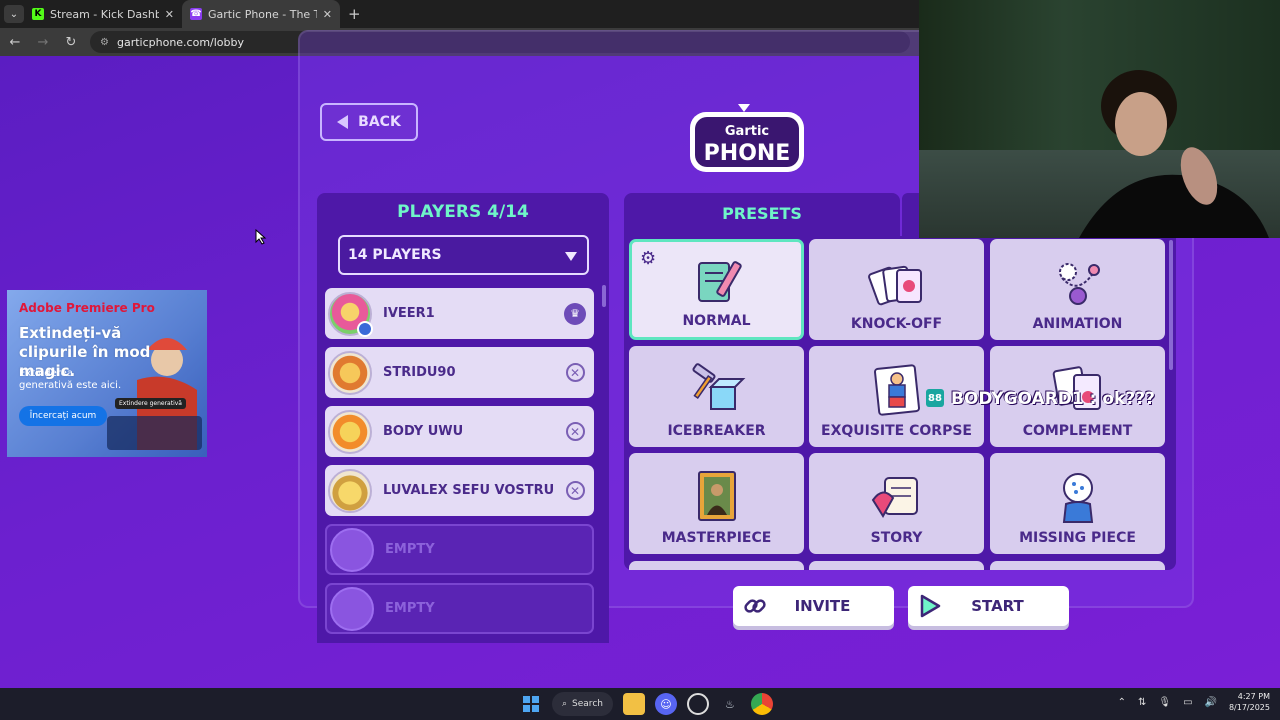 The image size is (1280, 720). What do you see at coordinates (571, 256) in the screenshot?
I see `caret-down-icon` at bounding box center [571, 256].